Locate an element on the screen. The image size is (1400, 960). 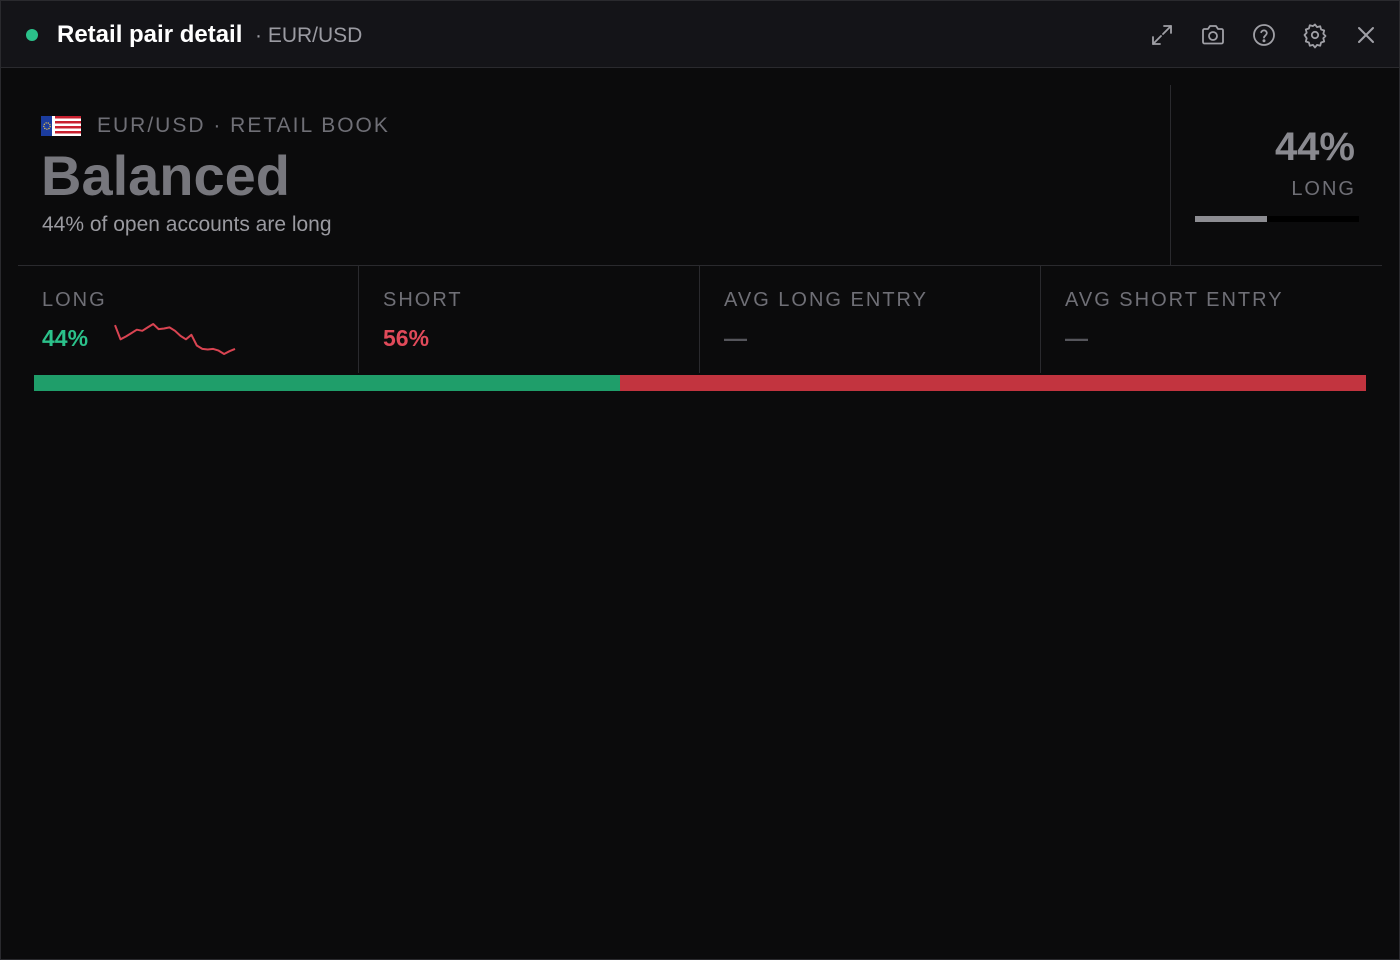
header-divider is located at coordinates (1170, 175).